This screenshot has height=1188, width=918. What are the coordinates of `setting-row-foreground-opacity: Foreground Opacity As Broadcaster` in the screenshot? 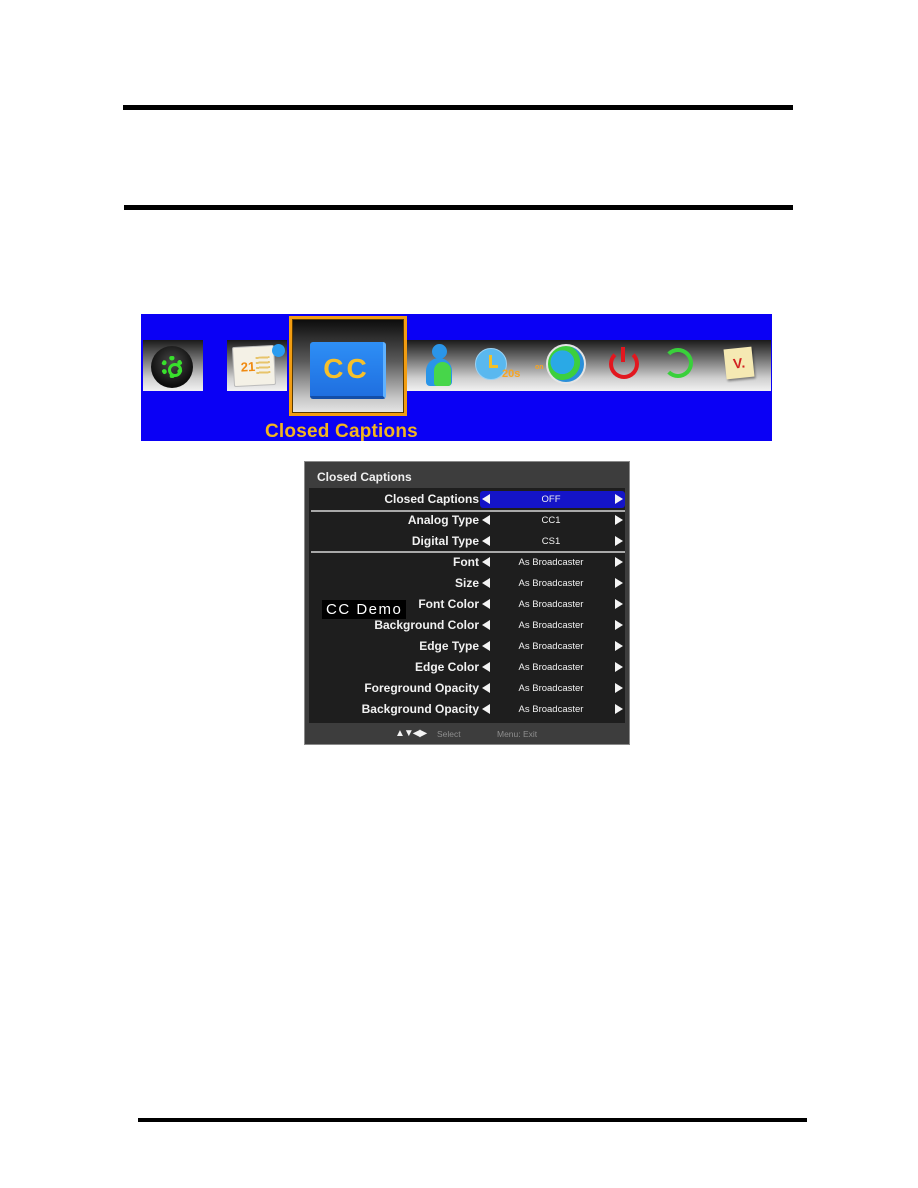 It's located at (467, 689).